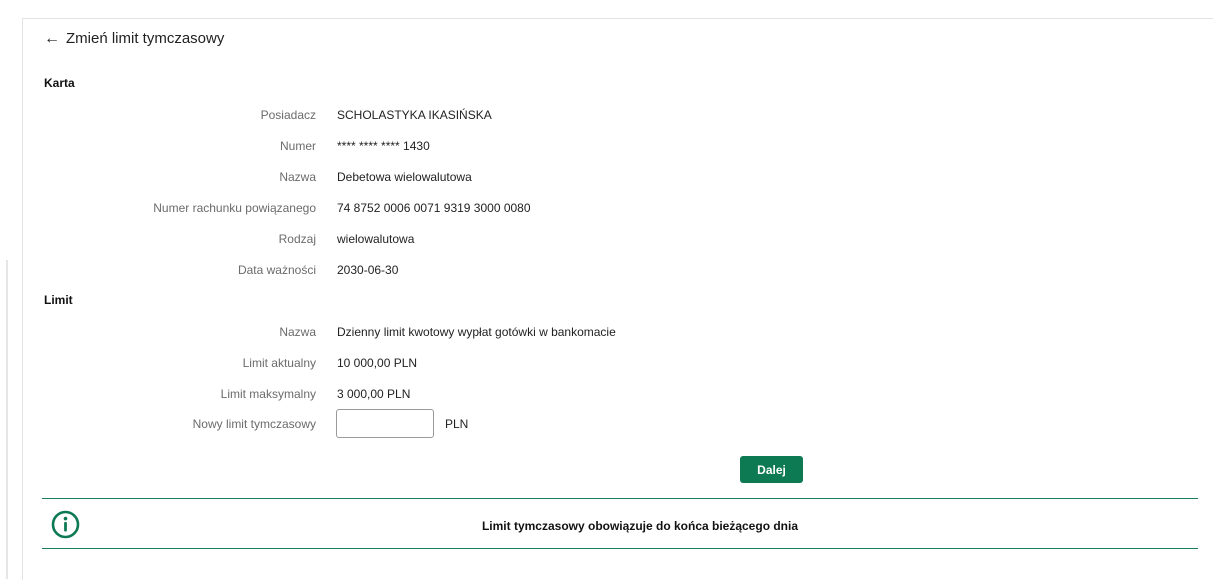 This screenshot has width=1214, height=580. Describe the element at coordinates (457, 424) in the screenshot. I see `currency-label: PLN` at that location.